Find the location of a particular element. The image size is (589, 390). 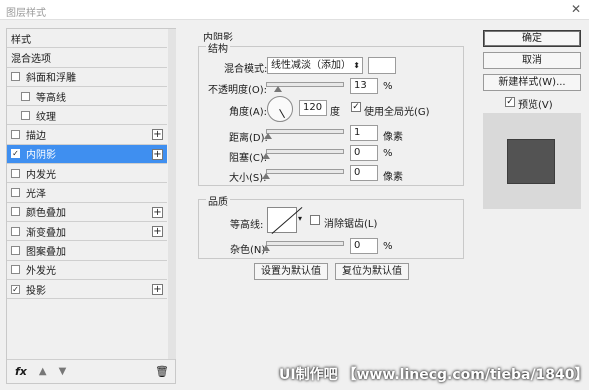

distance-slider is located at coordinates (305, 131).